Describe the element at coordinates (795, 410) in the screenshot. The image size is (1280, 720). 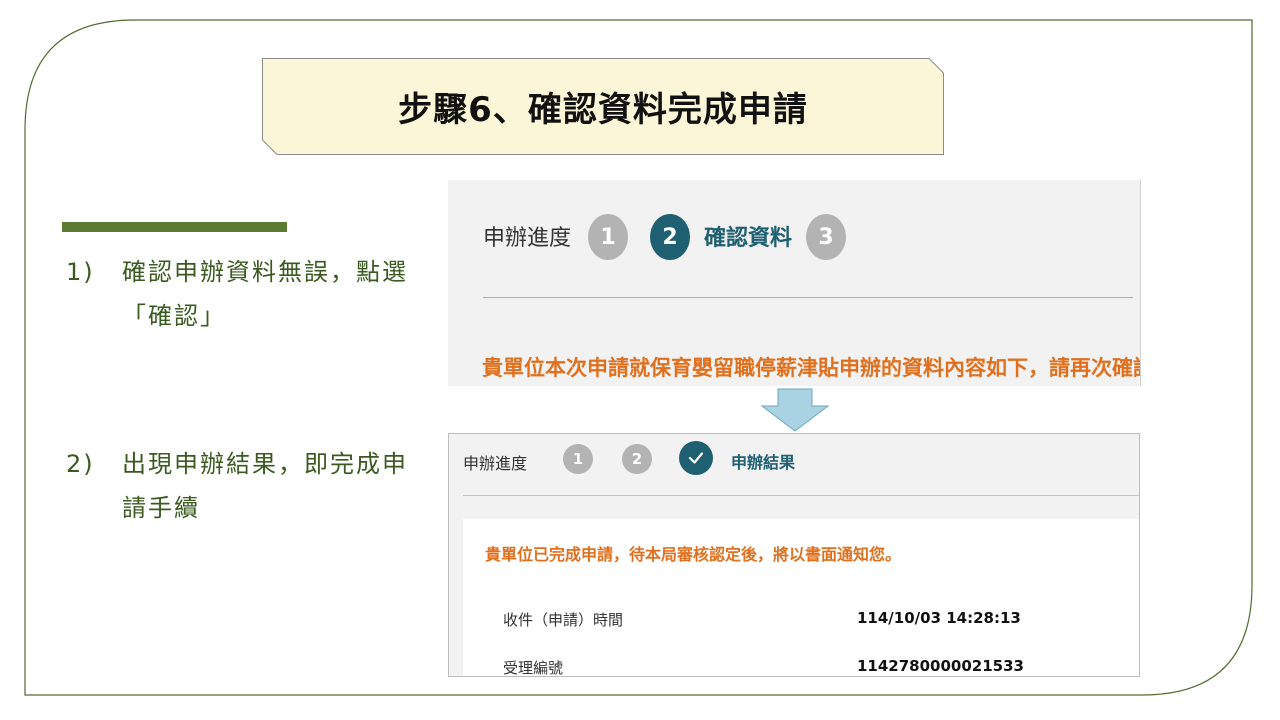
I see `down-arrow-icon` at that location.